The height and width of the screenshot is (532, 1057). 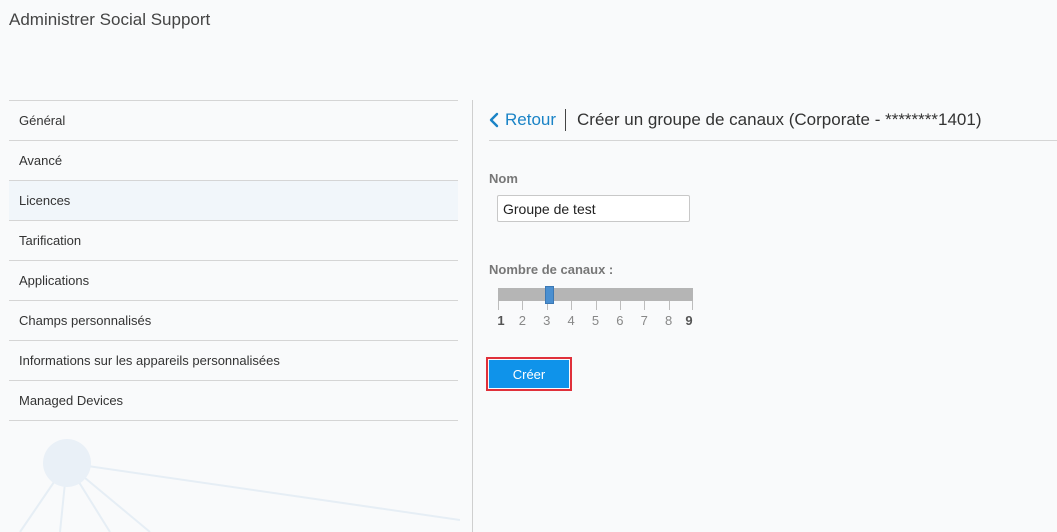 What do you see at coordinates (689, 320) in the screenshot?
I see `slider-tick-label: 9` at bounding box center [689, 320].